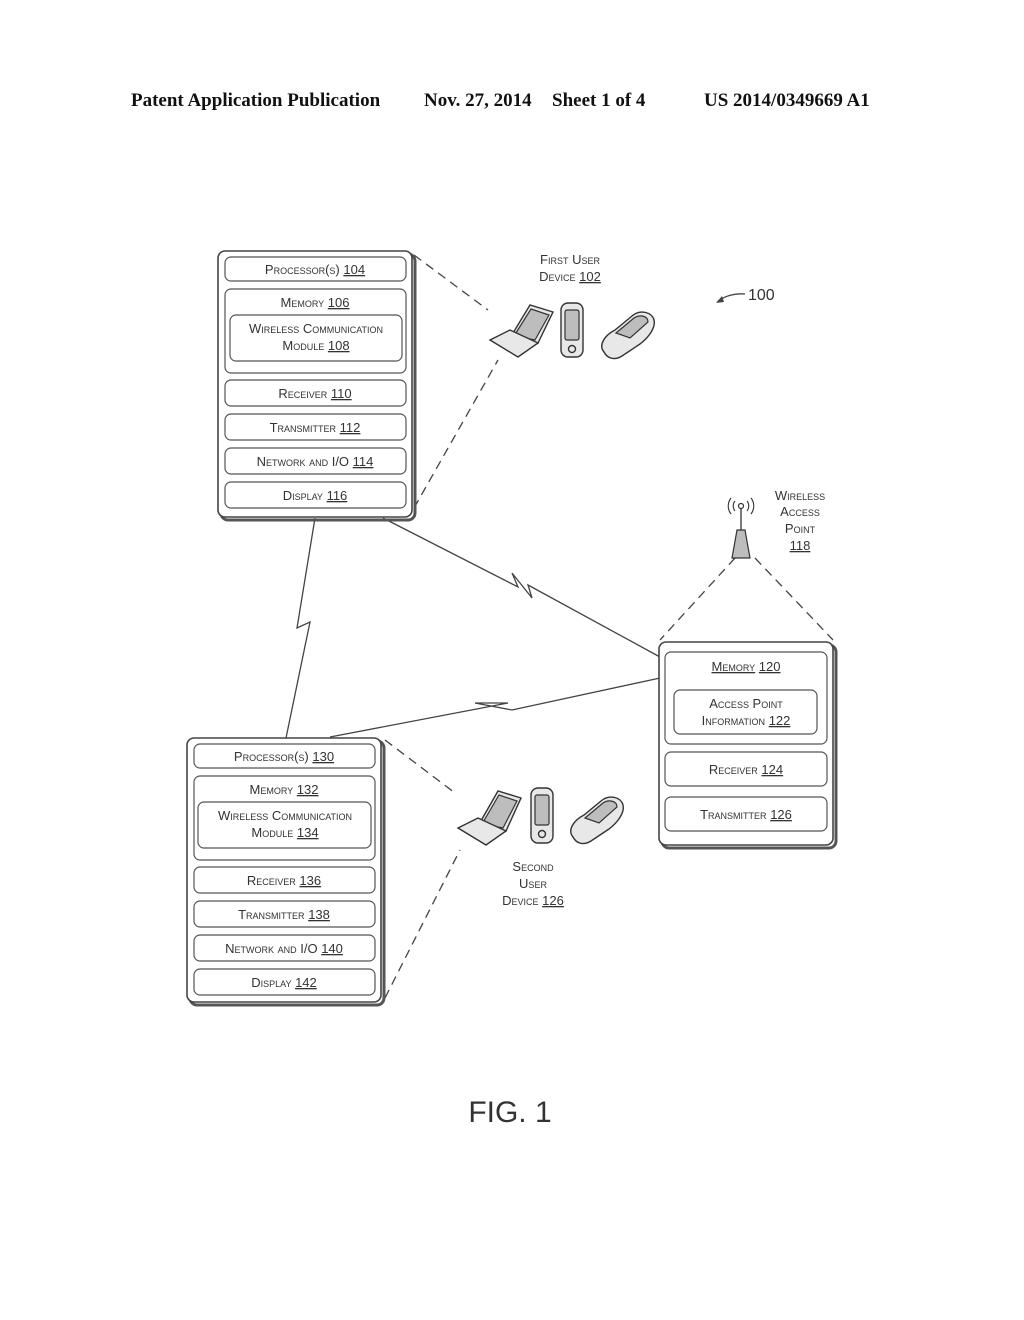 Image resolution: width=1024 pixels, height=1320 pixels. I want to click on svg-text: User, so click(533, 883).